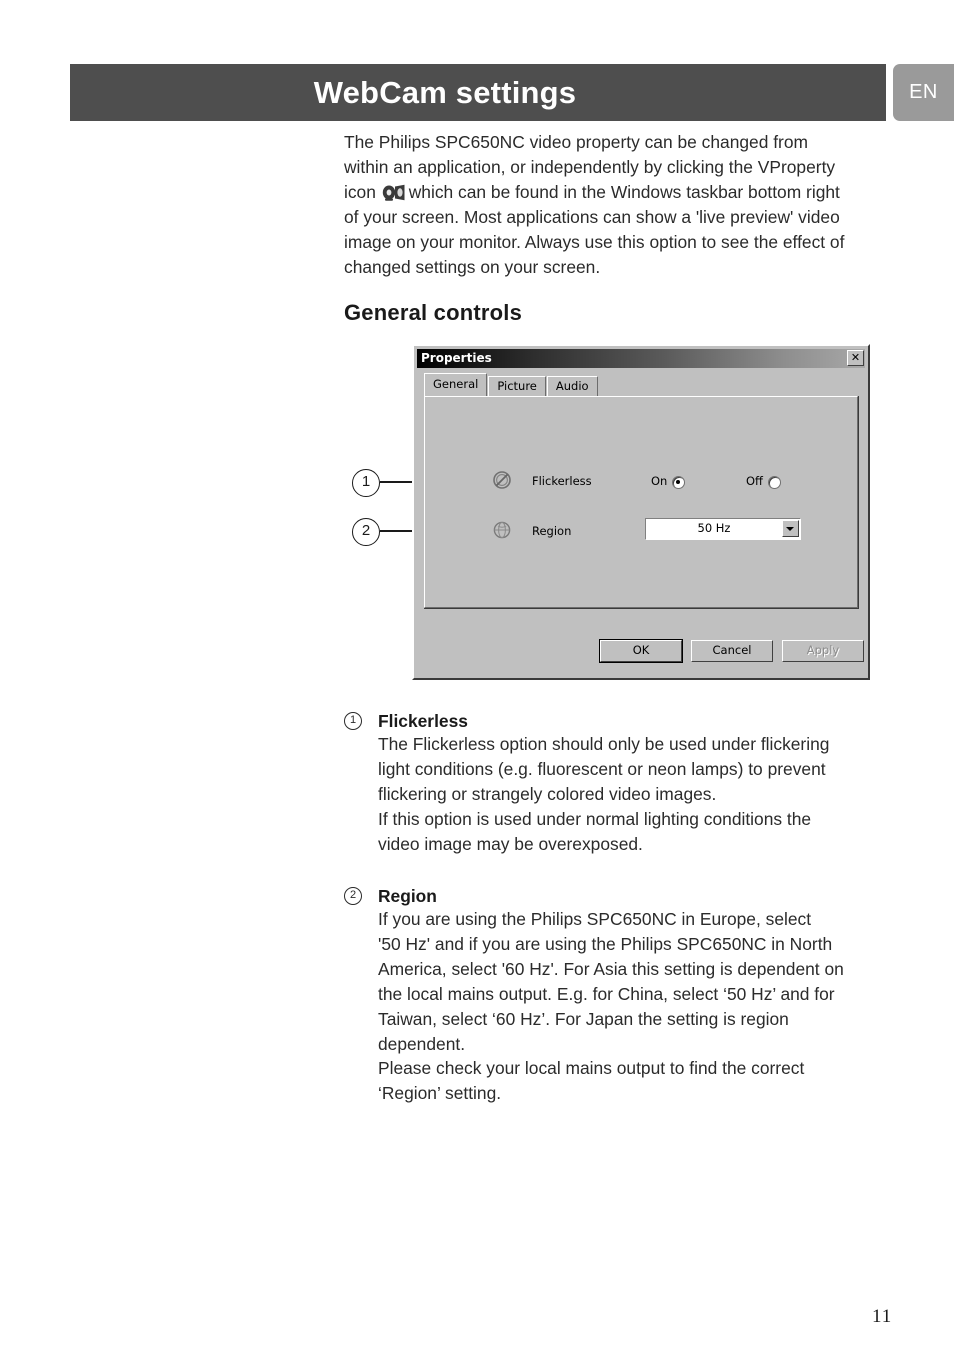 This screenshot has height=1350, width=954. I want to click on cancel-button: Cancel, so click(732, 651).